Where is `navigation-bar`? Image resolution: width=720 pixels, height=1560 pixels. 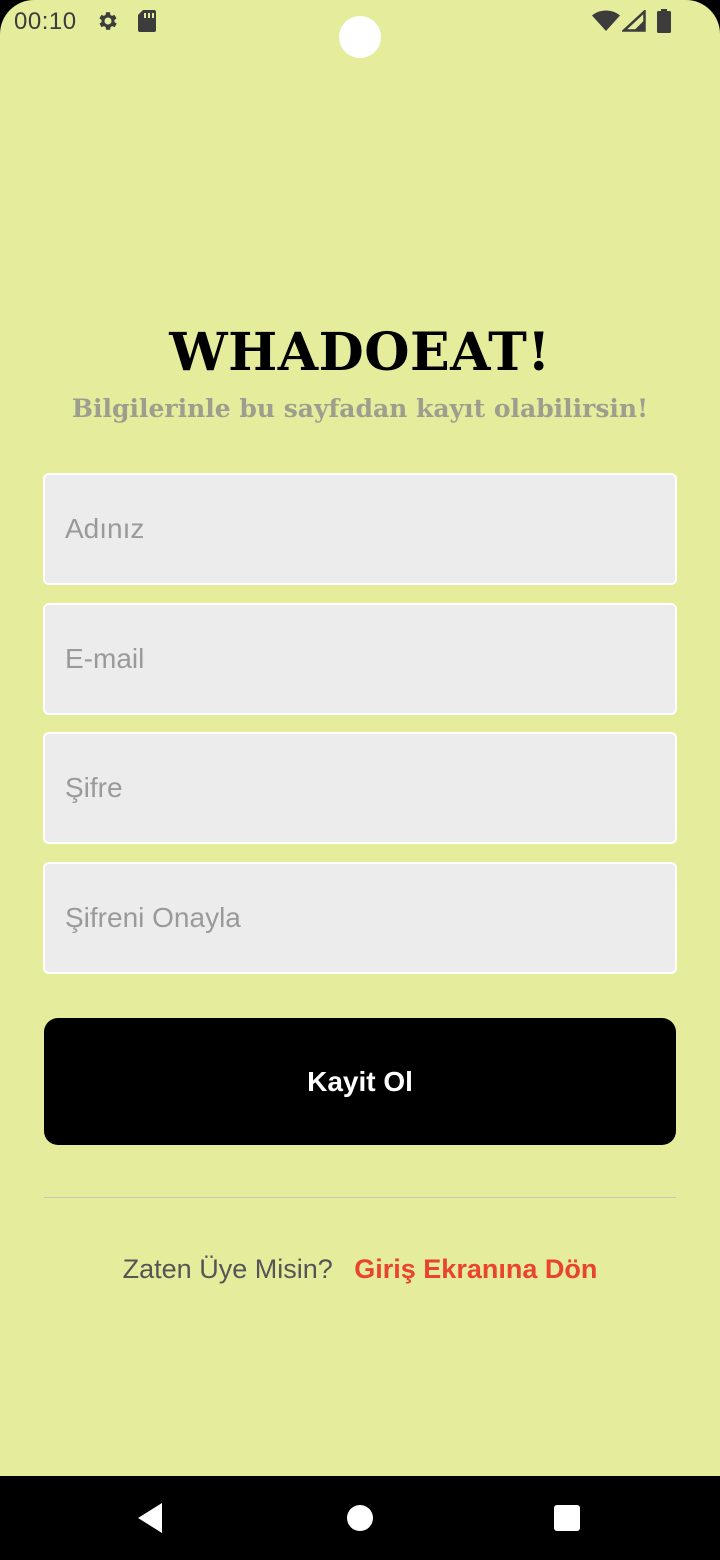
navigation-bar is located at coordinates (360, 1518).